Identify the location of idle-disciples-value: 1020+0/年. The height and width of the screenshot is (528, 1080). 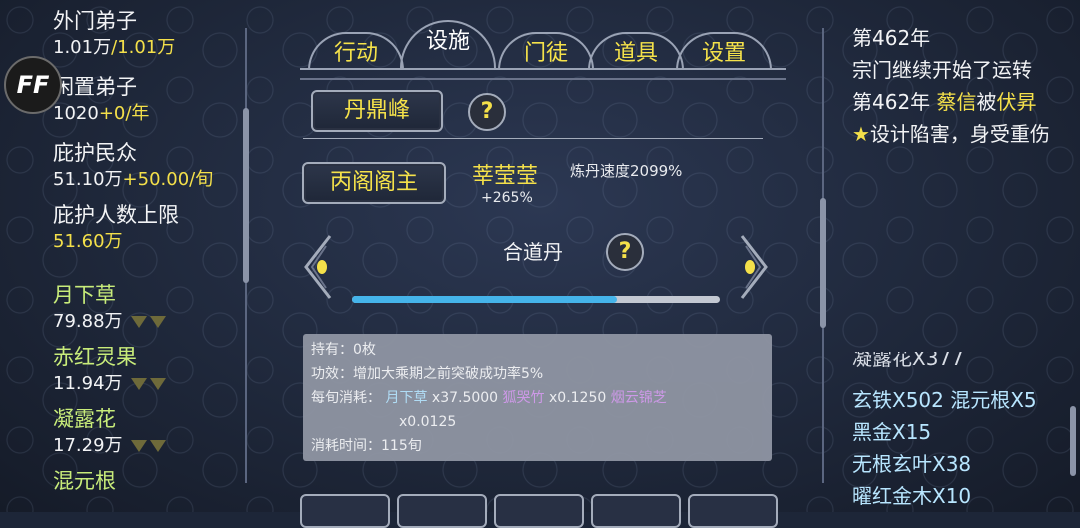
(148, 113).